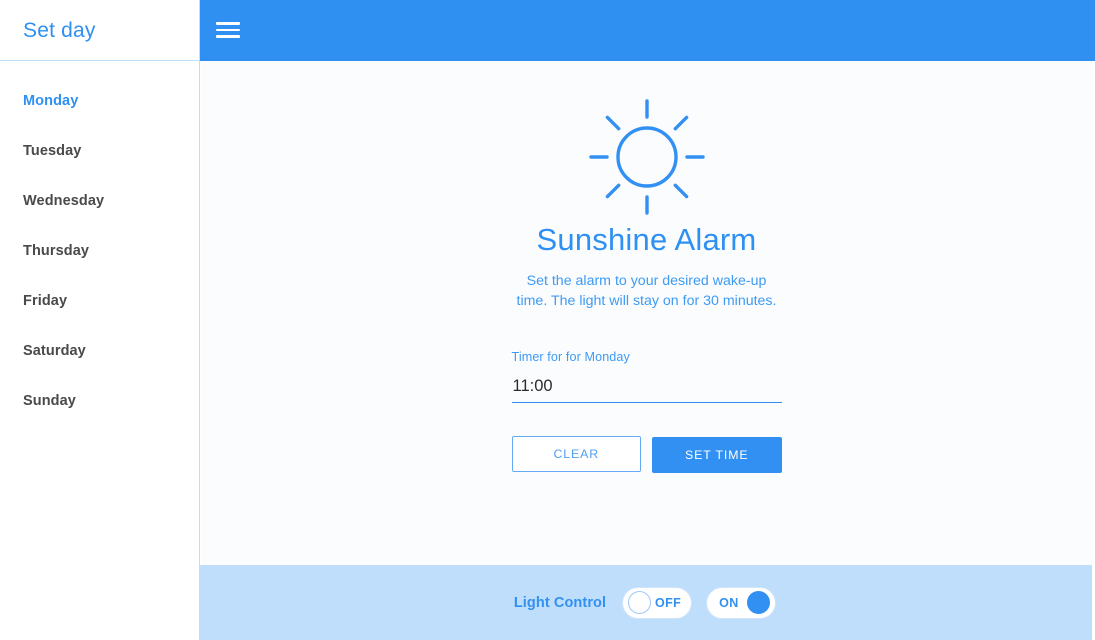  What do you see at coordinates (646, 157) in the screenshot?
I see `sun-icon` at bounding box center [646, 157].